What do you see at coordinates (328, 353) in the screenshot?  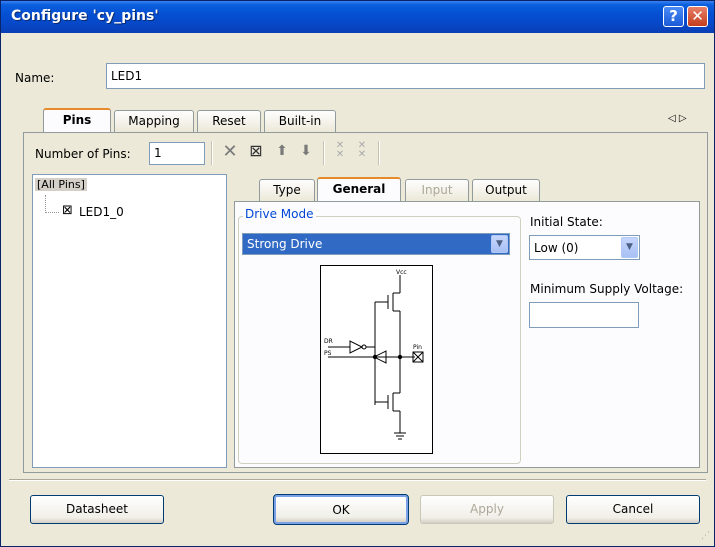 I see `schematic-ps-label: PS` at bounding box center [328, 353].